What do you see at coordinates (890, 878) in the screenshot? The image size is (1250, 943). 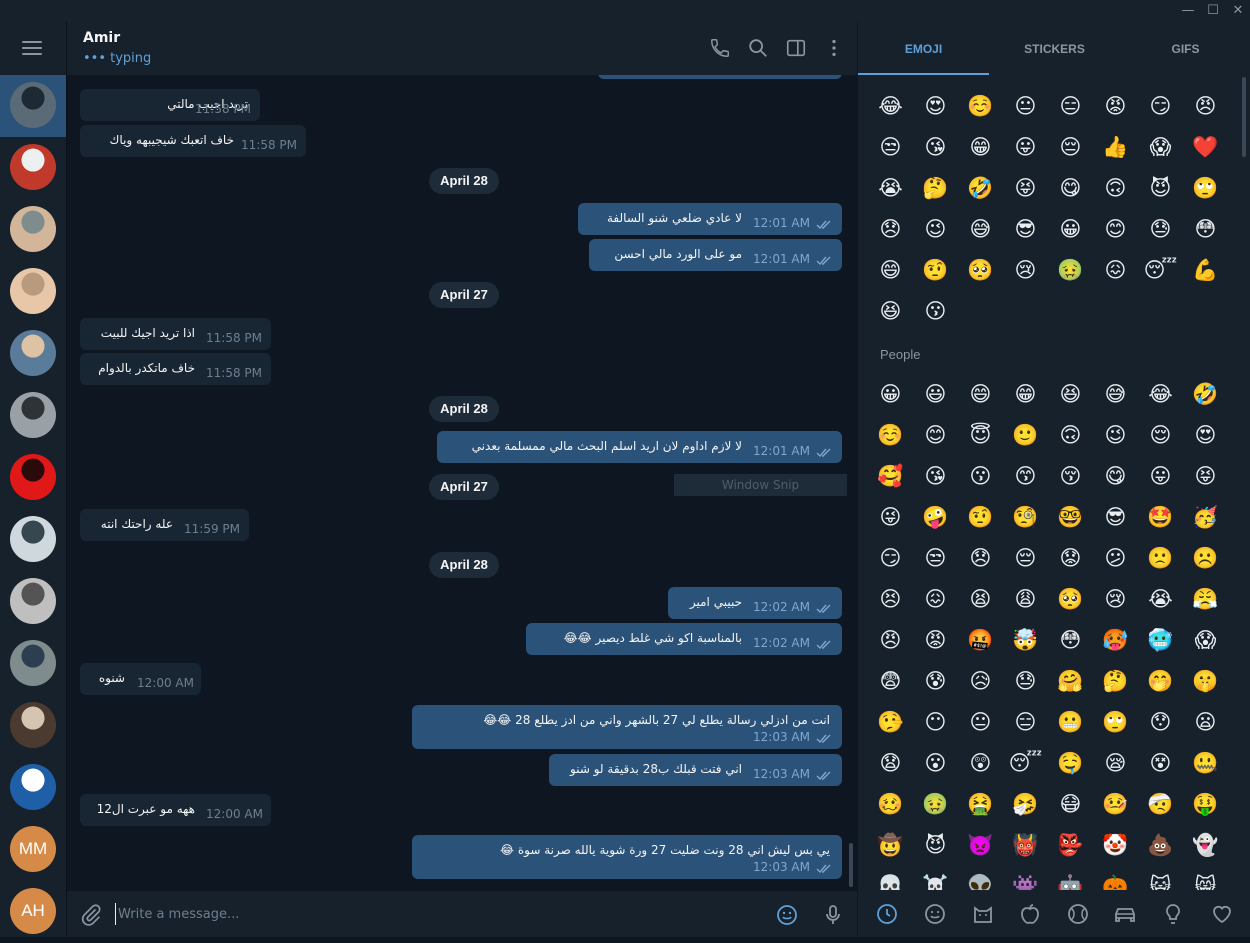 I see `emoji-item: 💀` at bounding box center [890, 878].